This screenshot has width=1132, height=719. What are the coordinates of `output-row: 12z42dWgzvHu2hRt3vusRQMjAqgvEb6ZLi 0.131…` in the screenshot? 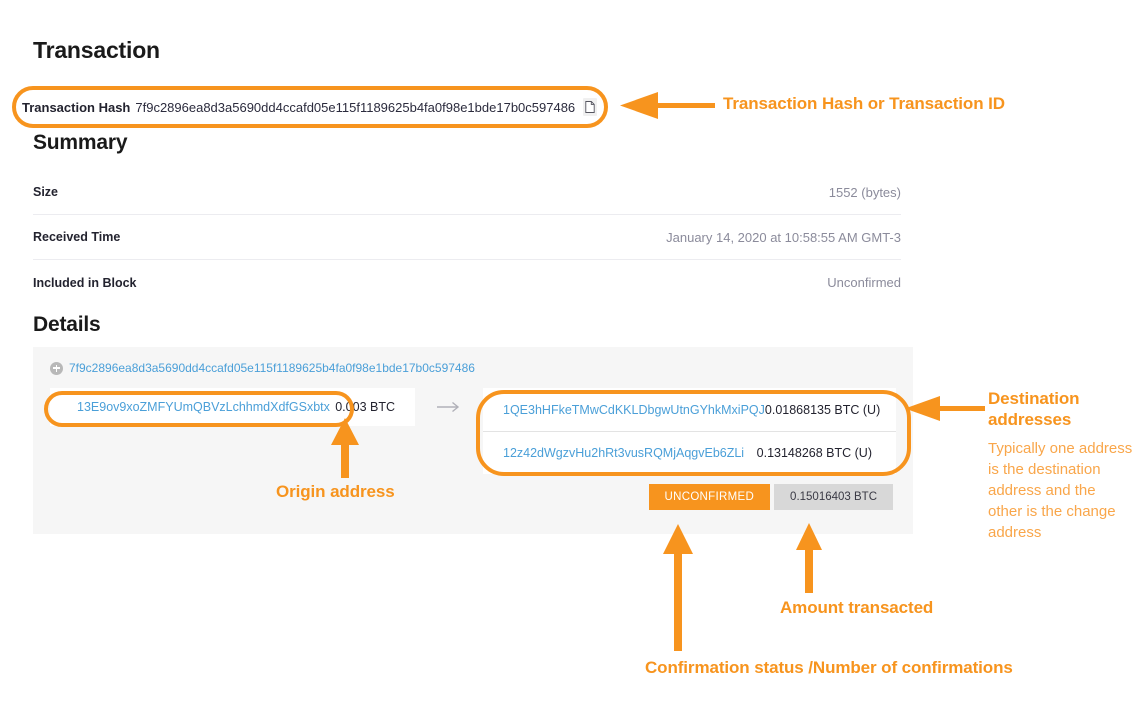 It's located at (689, 452).